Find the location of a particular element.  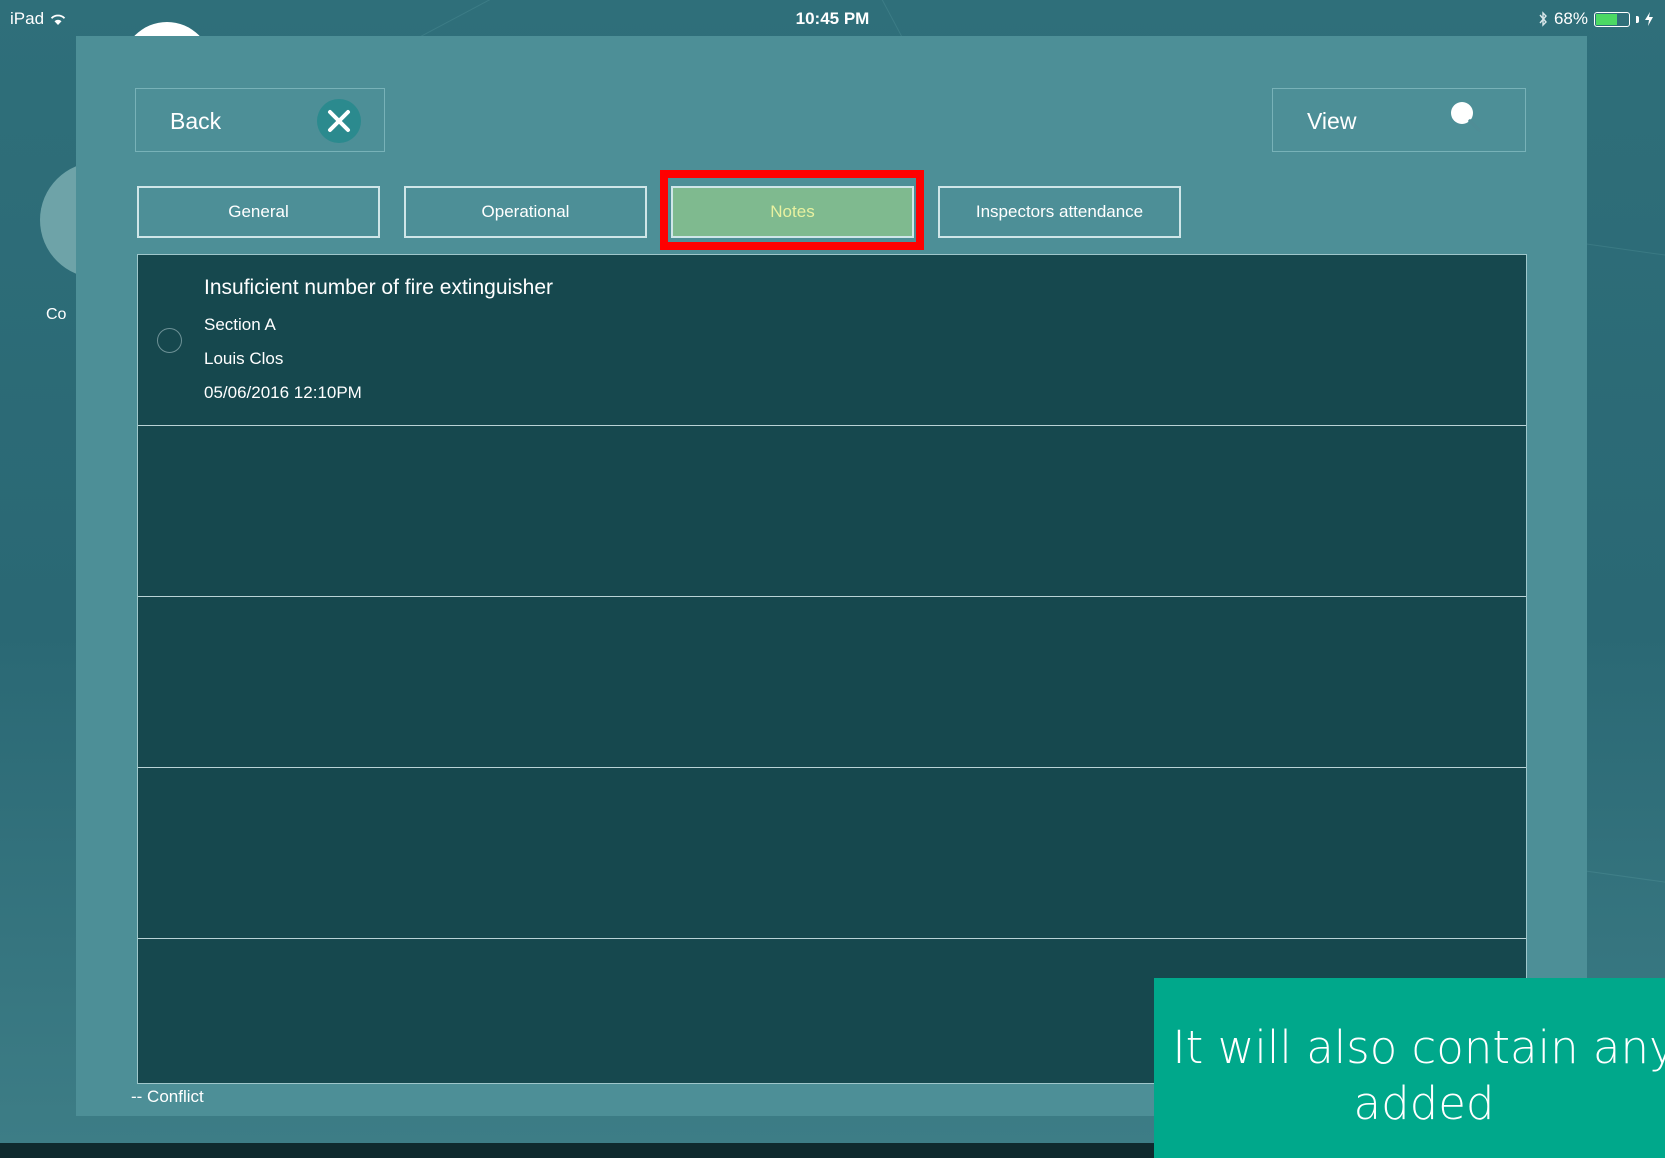

note-title: Insuficient number of fire extinguisher is located at coordinates (379, 287).